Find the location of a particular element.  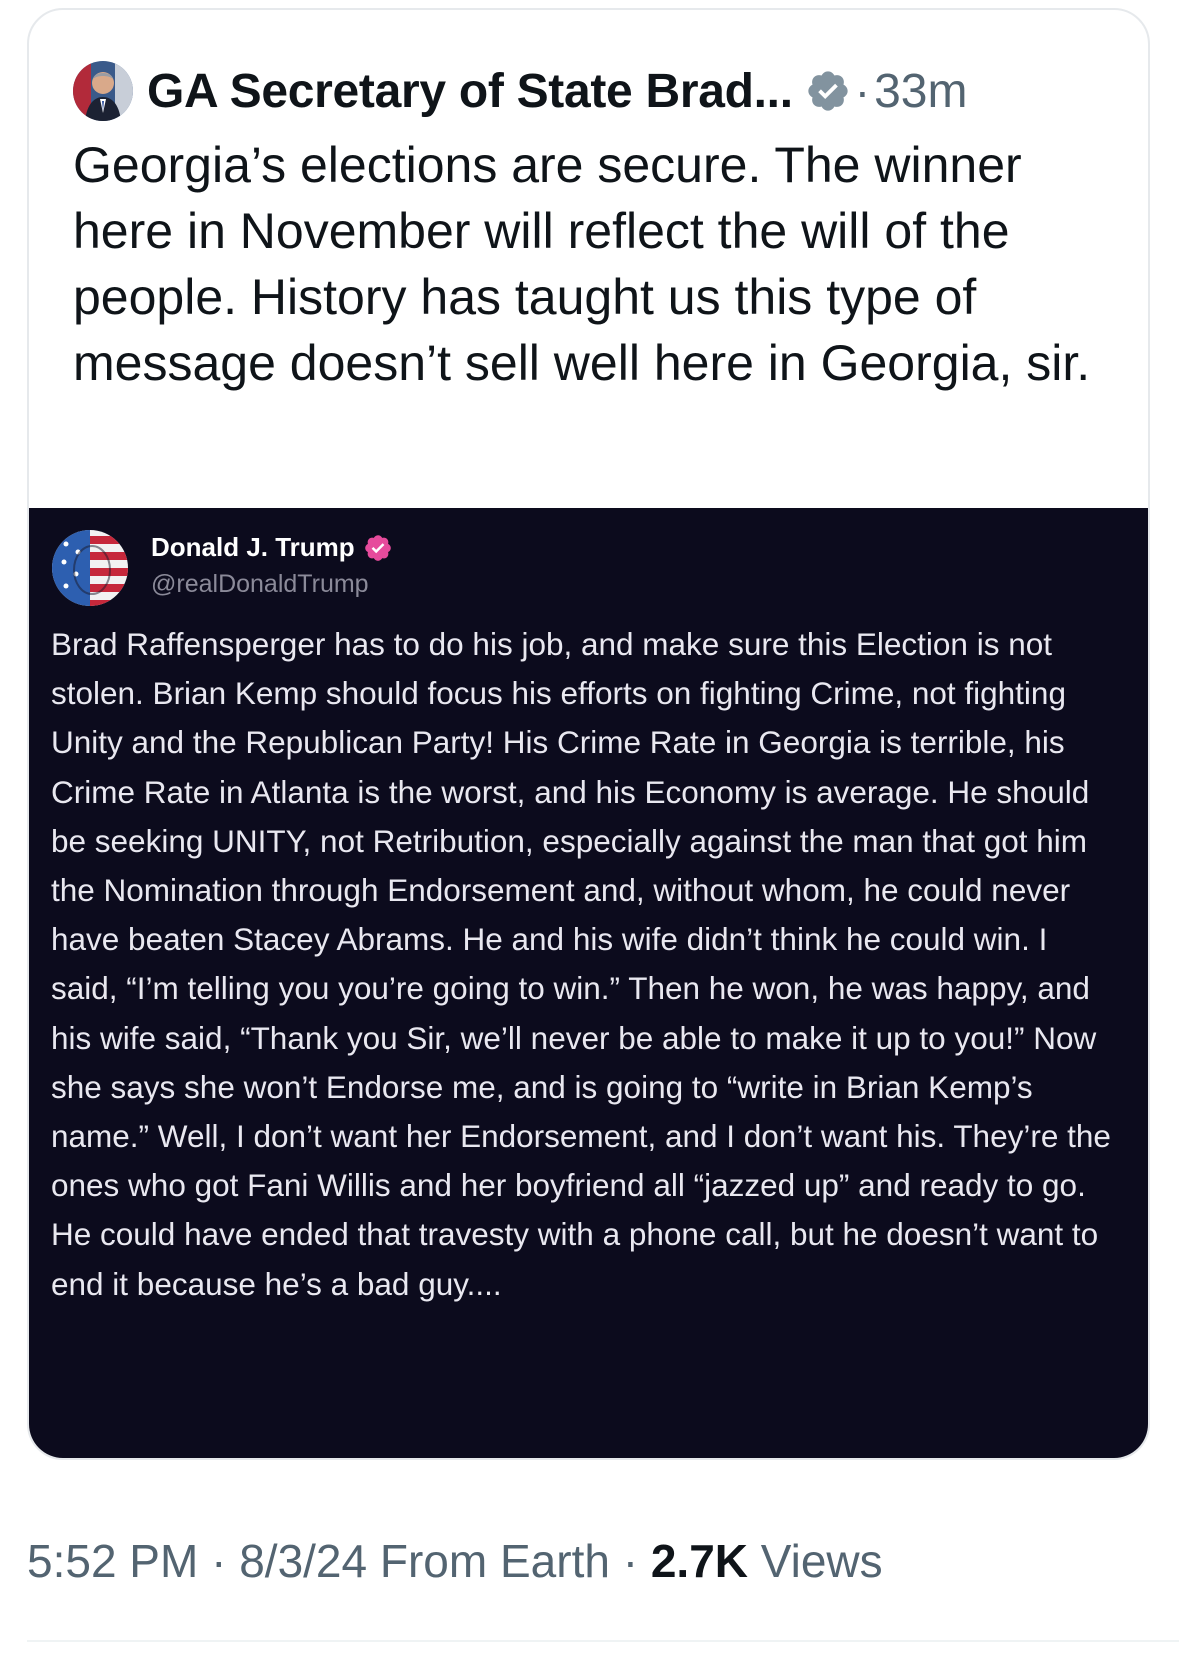

post-meta-footer: 5:52 PM · 8/3/24 From Earth · 2.7K Views is located at coordinates (455, 1561).